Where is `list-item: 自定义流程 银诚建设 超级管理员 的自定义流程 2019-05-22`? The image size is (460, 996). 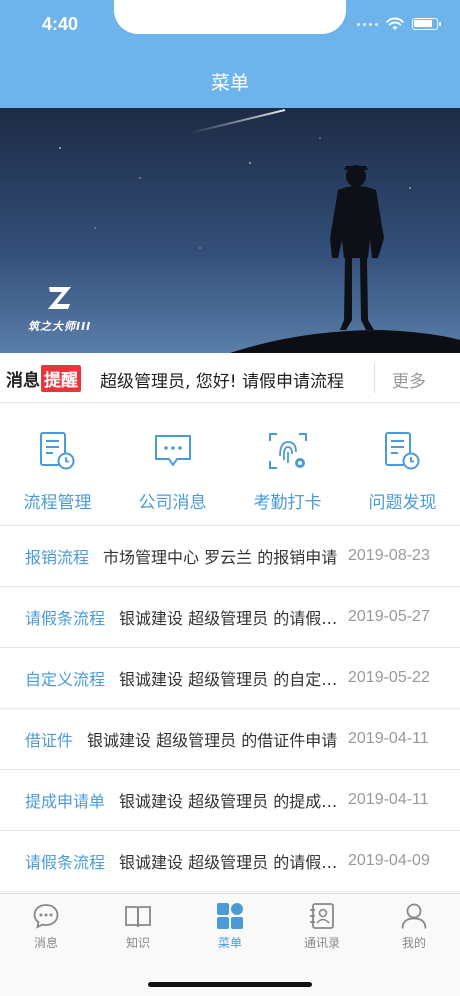
list-item: 自定义流程 银诚建设 超级管理员 的自定义流程 2019-05-22 is located at coordinates (230, 678).